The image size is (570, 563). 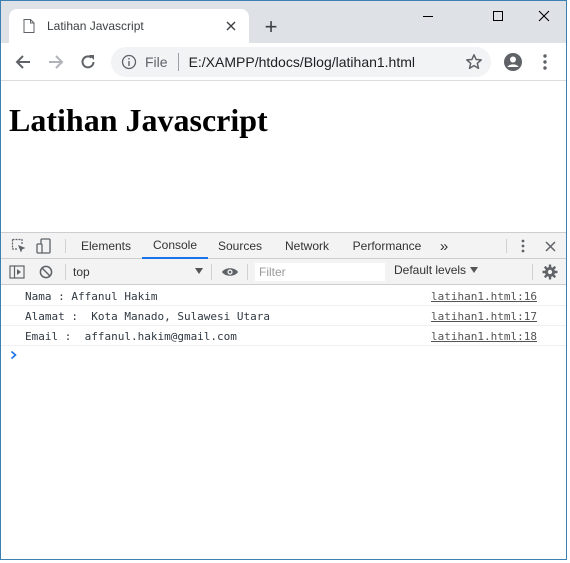 I want to click on tab-console: Console, so click(x=175, y=246).